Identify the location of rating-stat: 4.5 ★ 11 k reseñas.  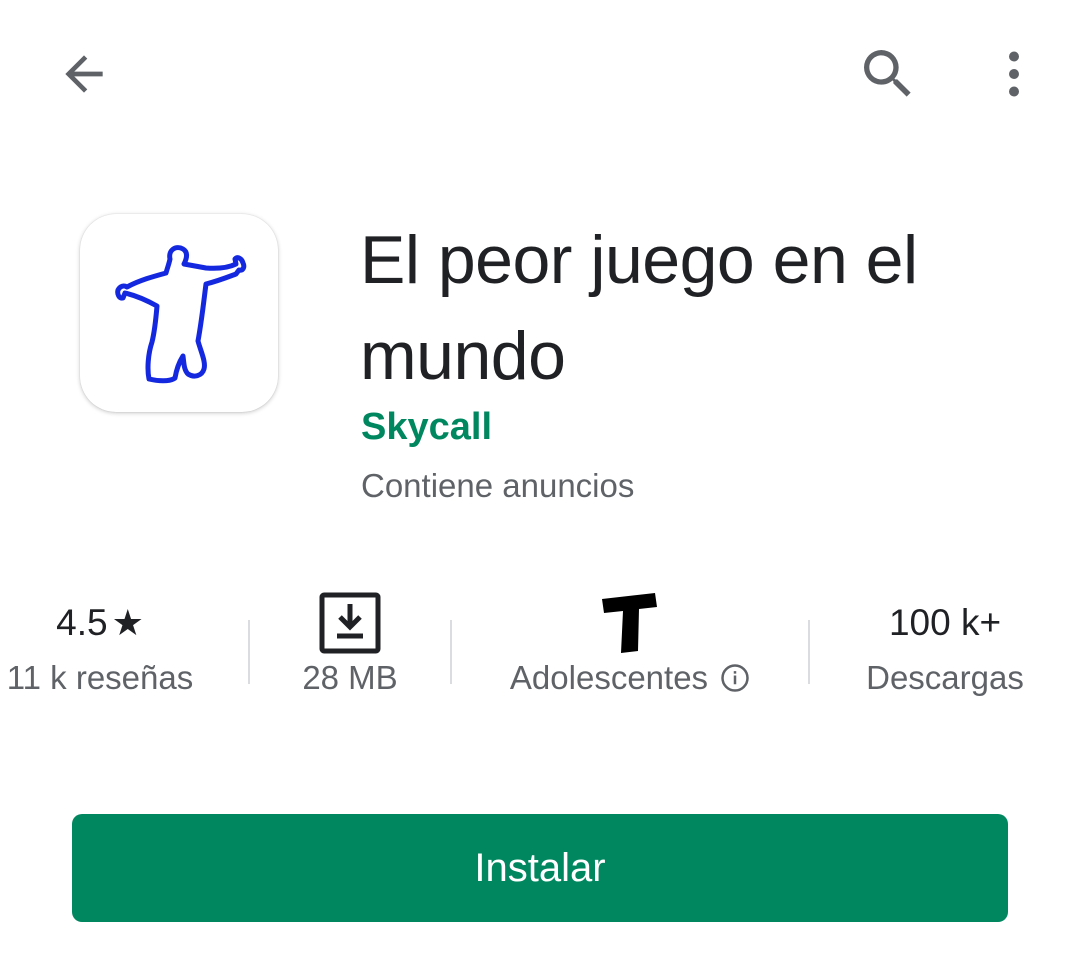
(110, 650).